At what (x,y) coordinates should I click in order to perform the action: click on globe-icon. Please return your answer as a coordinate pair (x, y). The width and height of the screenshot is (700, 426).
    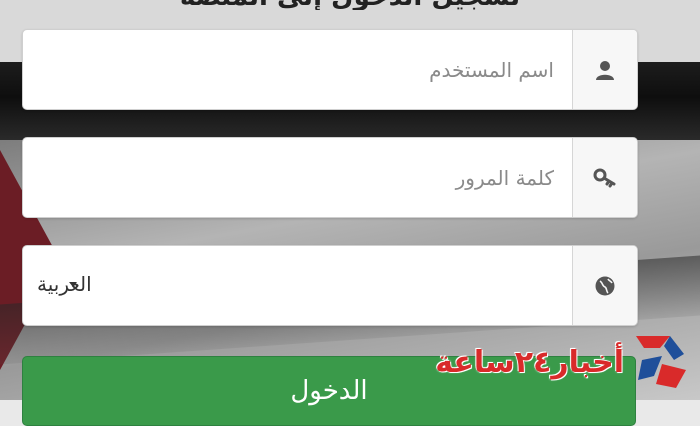
    Looking at the image, I should click on (605, 285).